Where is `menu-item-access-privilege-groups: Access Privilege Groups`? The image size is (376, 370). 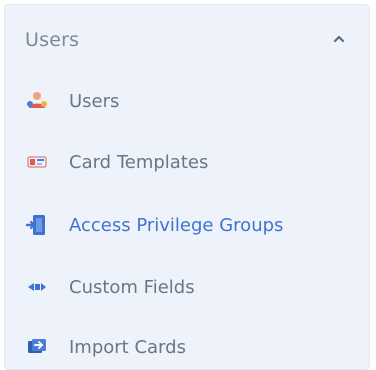 menu-item-access-privilege-groups: Access Privilege Groups is located at coordinates (187, 225).